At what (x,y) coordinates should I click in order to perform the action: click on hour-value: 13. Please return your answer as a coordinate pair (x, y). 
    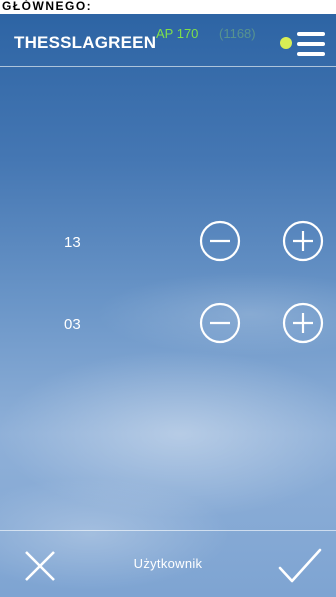
    Looking at the image, I should click on (72, 242).